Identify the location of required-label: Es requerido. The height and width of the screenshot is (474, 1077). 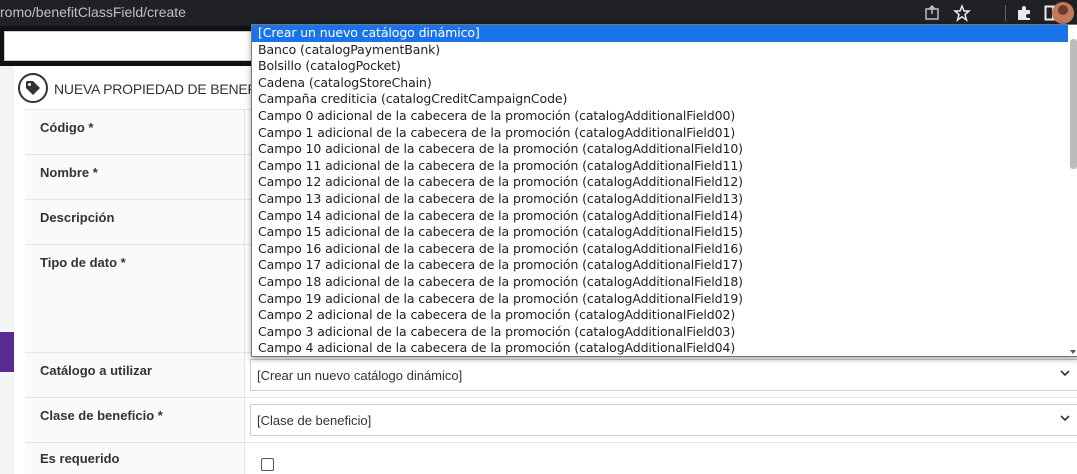
(80, 458).